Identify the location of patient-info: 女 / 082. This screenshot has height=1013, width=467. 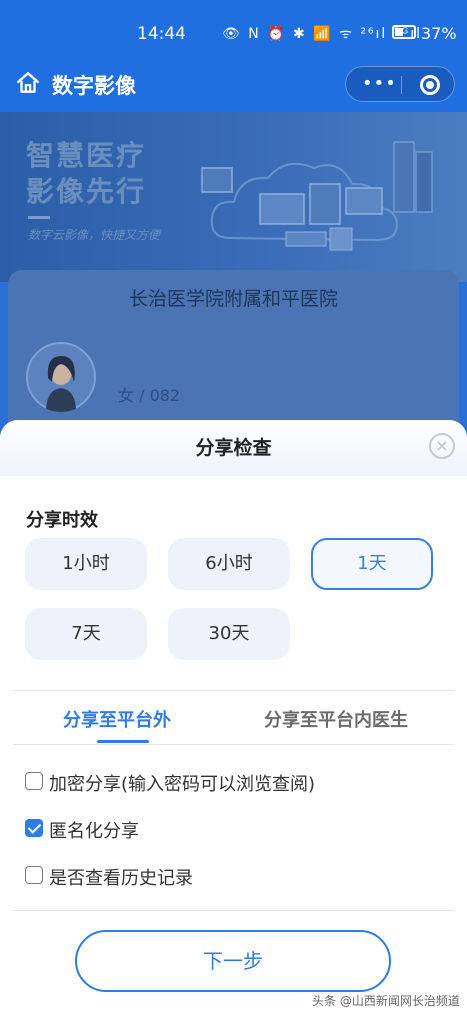
(149, 395).